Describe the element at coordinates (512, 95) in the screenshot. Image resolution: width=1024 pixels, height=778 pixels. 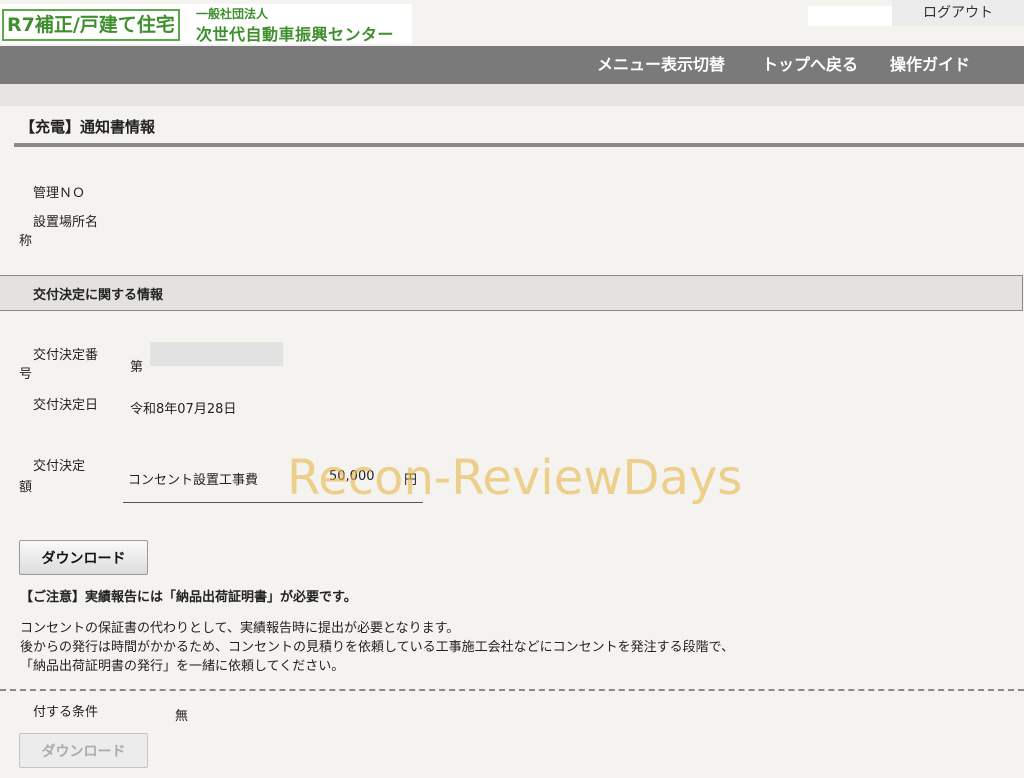
I see `subbar` at that location.